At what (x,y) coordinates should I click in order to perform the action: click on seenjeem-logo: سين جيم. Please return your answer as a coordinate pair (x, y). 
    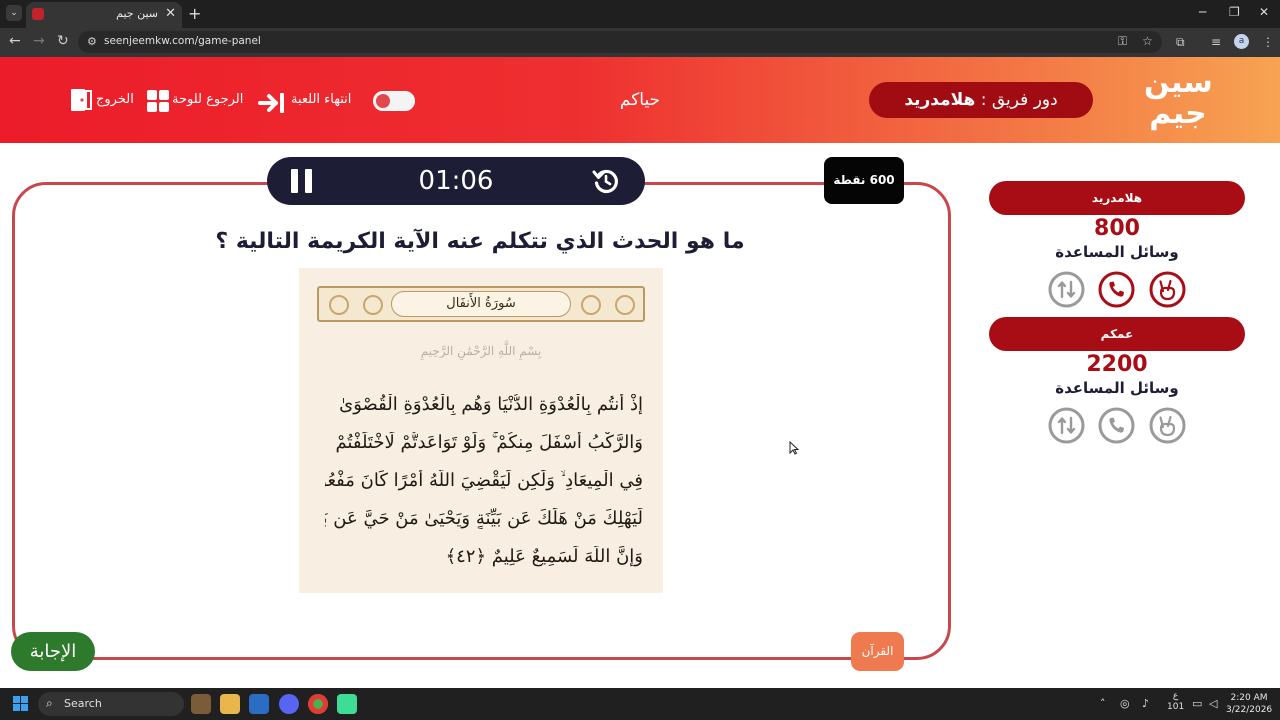
    Looking at the image, I should click on (1178, 99).